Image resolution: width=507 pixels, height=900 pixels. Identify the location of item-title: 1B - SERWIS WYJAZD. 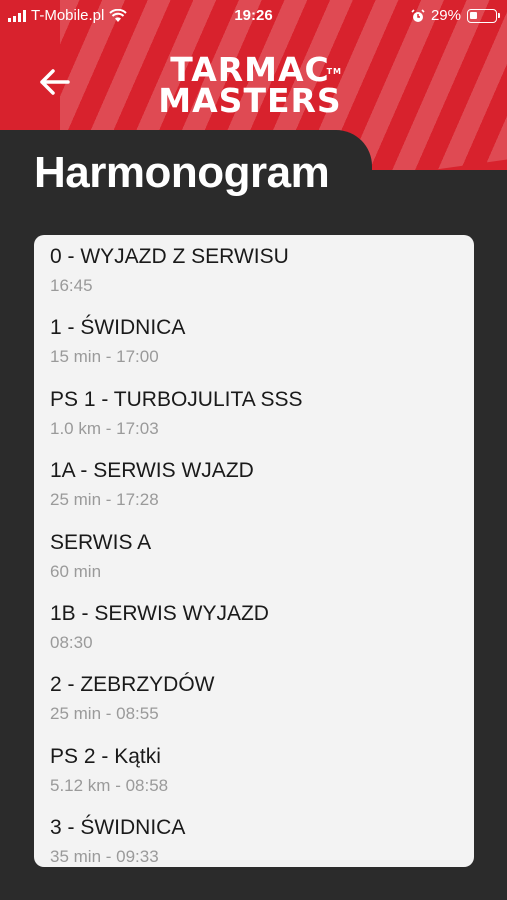
(159, 613).